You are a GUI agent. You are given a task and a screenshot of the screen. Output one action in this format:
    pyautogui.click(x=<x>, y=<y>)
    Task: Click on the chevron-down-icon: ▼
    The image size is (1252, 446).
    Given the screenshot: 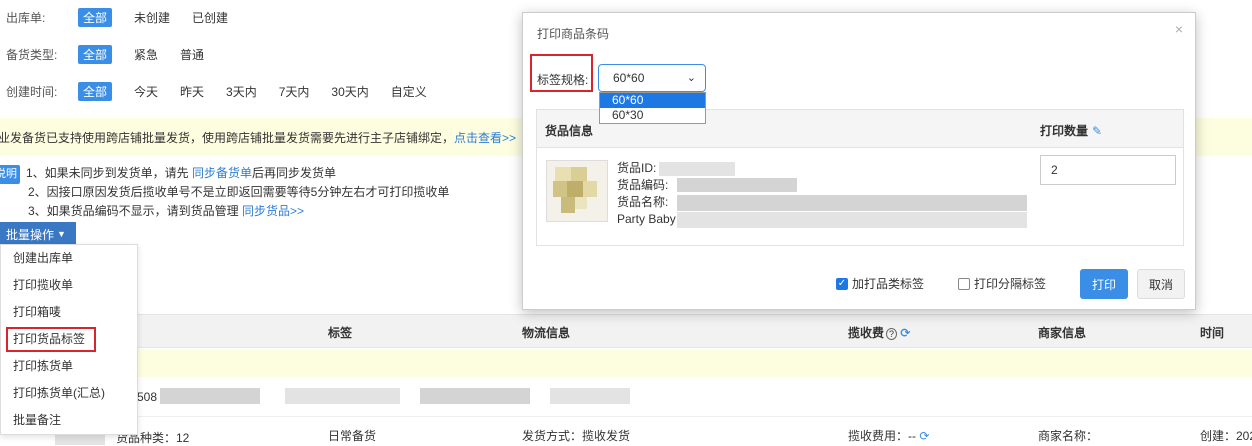 What is the action you would take?
    pyautogui.click(x=61, y=234)
    